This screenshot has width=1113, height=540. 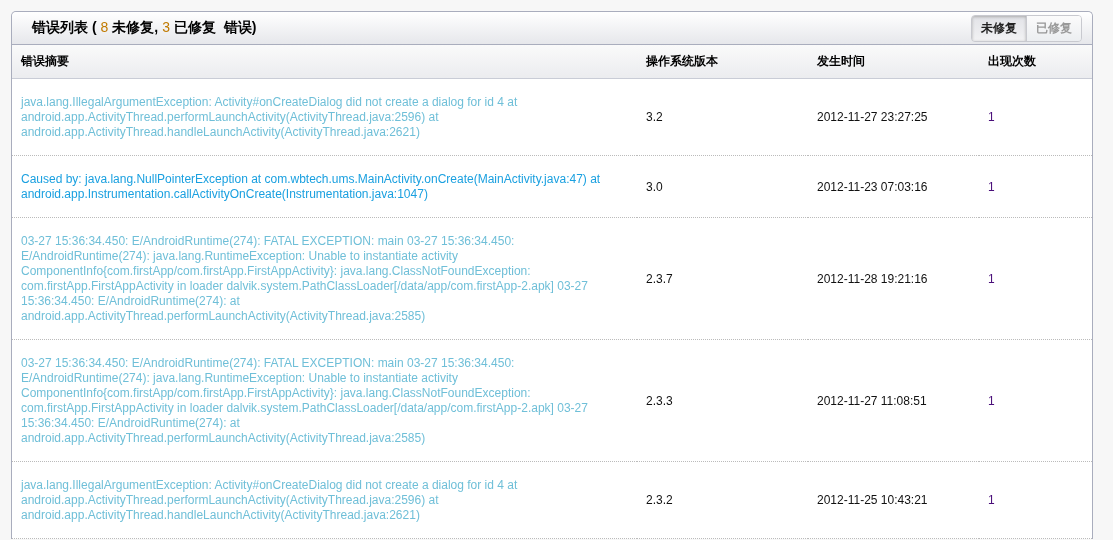 I want to click on time-cell: 2012-11-25 10:43:21, so click(x=893, y=500).